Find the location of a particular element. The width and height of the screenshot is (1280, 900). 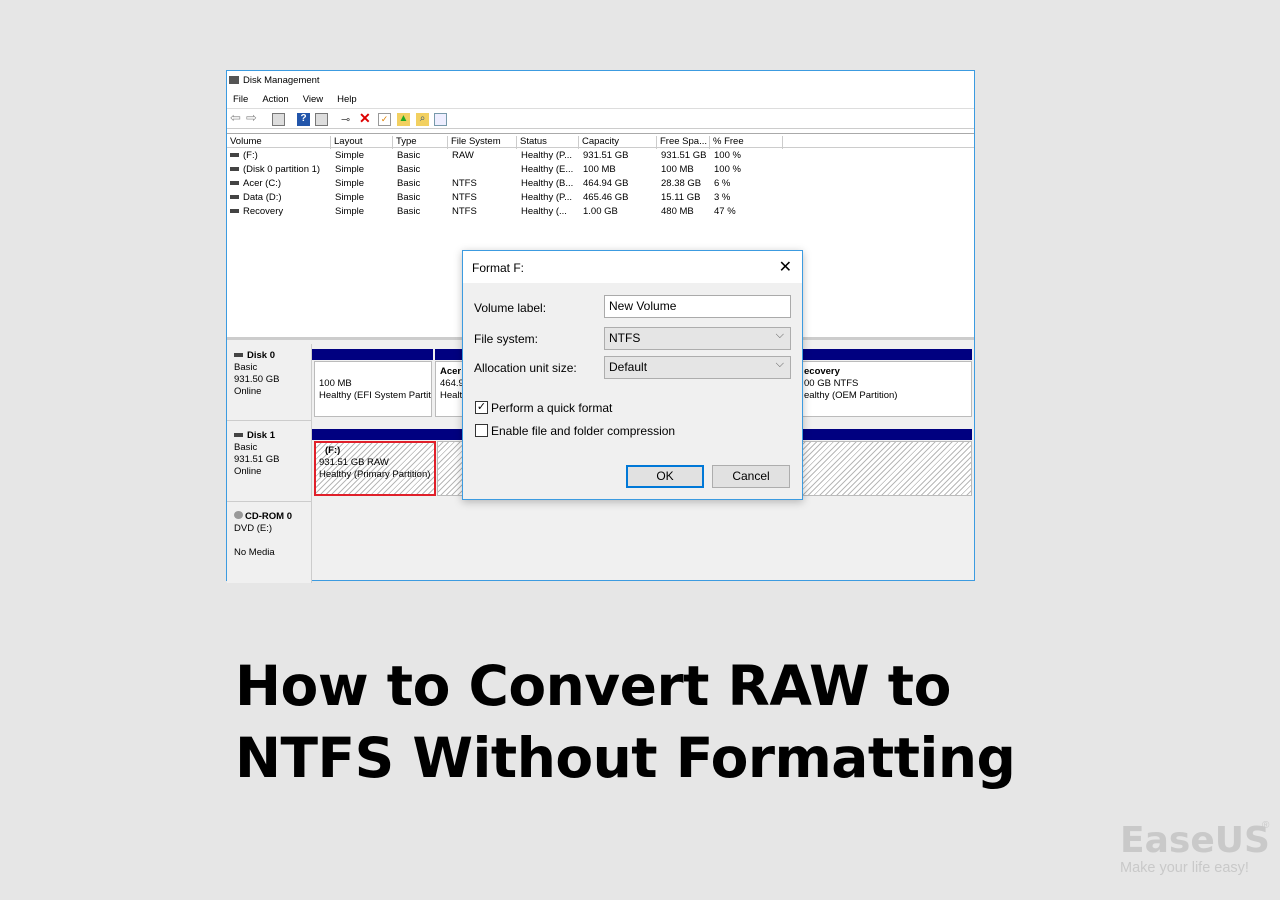

help-icon: ? is located at coordinates (303, 119).